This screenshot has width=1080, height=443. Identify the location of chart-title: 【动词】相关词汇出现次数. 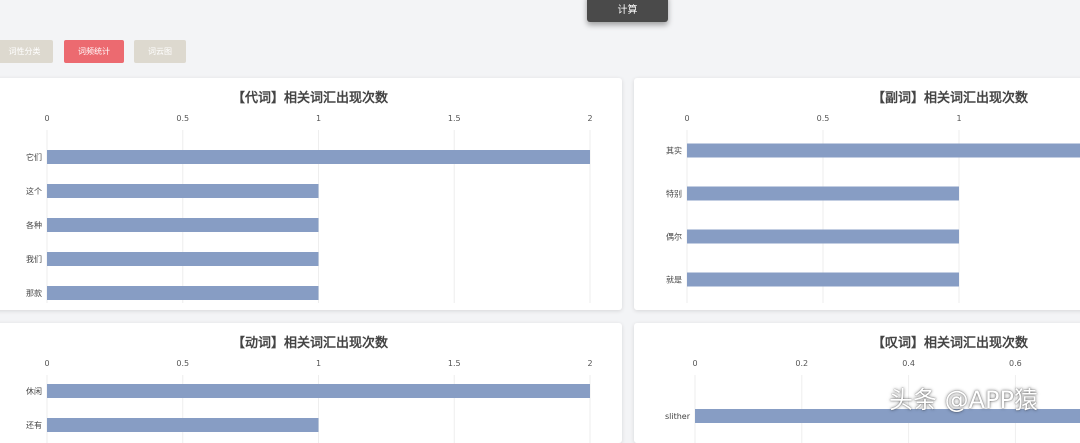
(310, 343).